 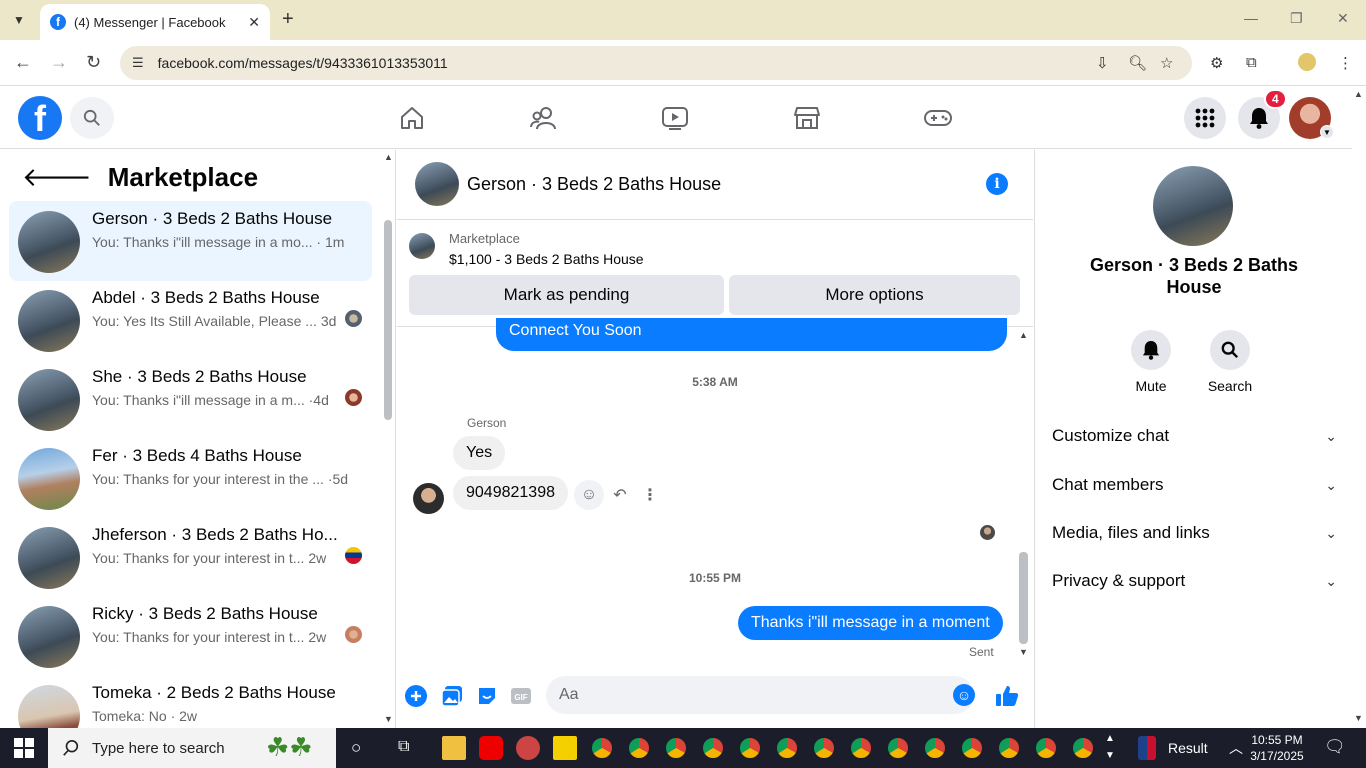 I want to click on mark-as-pending-button: Mark as pending, so click(x=566, y=295).